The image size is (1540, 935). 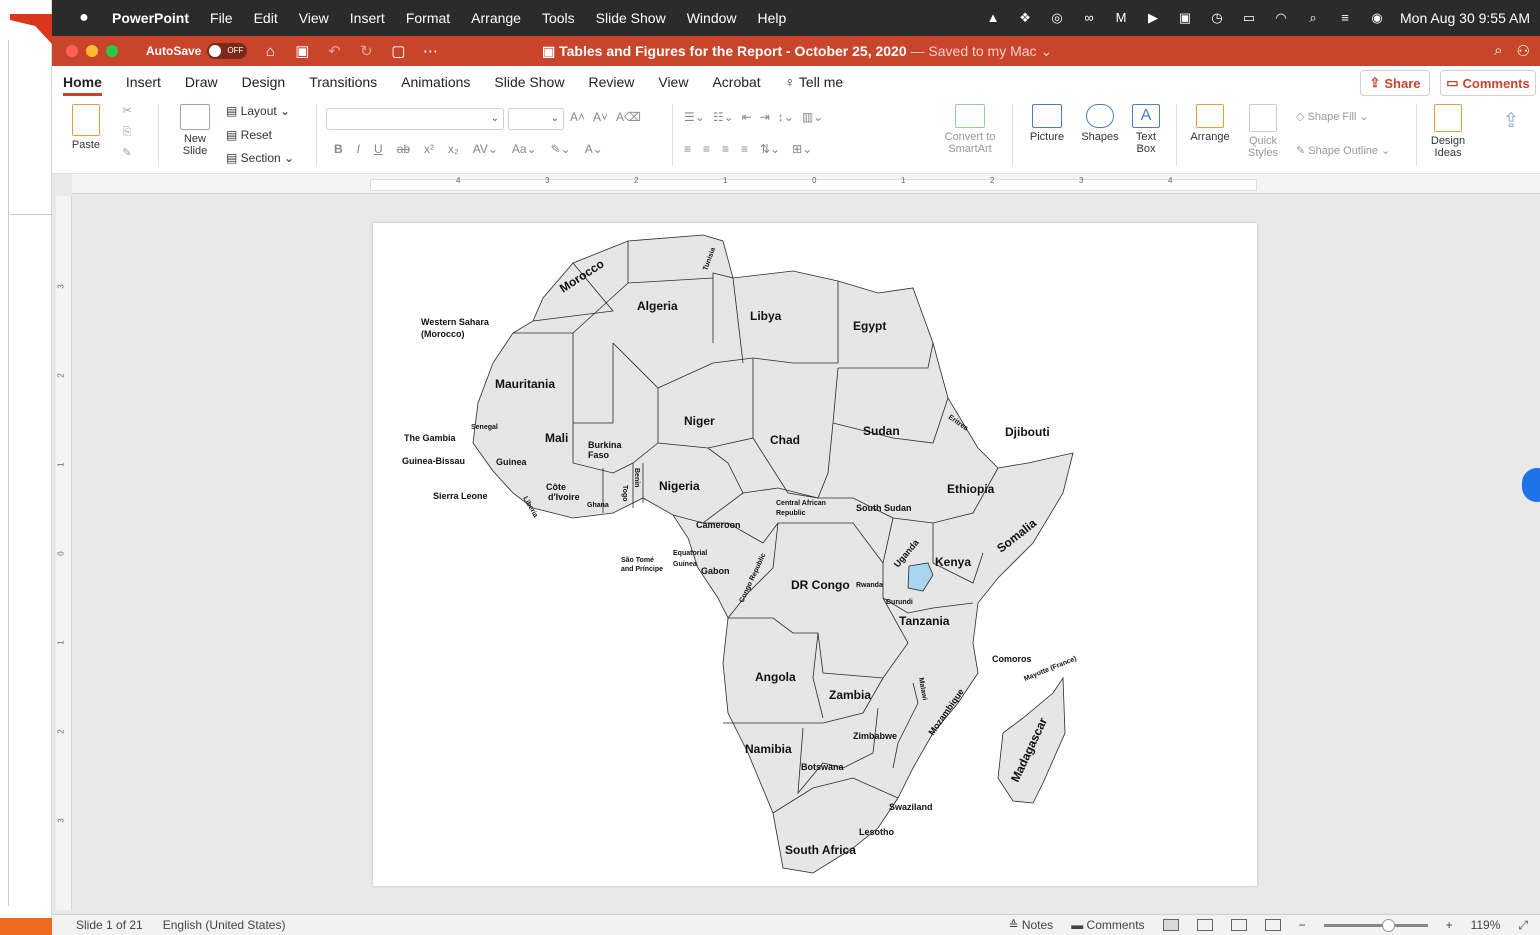 I want to click on redo-icon: ↻, so click(x=366, y=51).